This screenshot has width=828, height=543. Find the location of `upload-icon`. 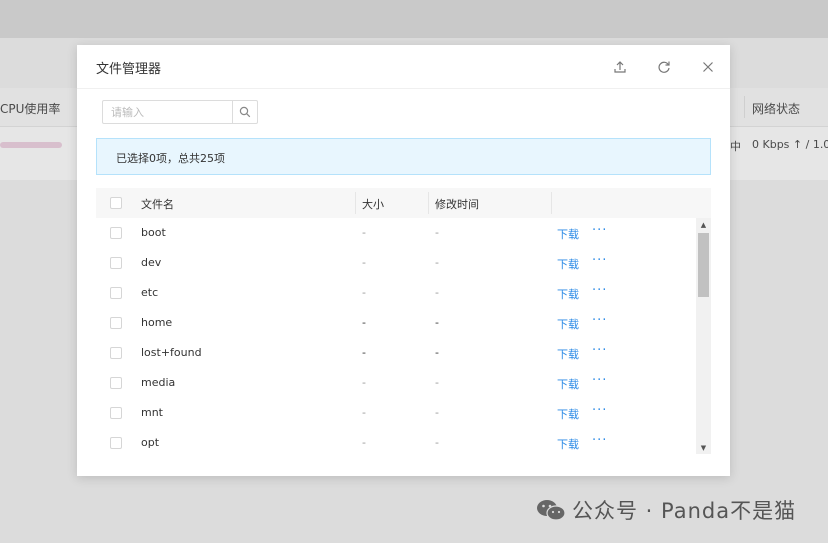

upload-icon is located at coordinates (620, 67).